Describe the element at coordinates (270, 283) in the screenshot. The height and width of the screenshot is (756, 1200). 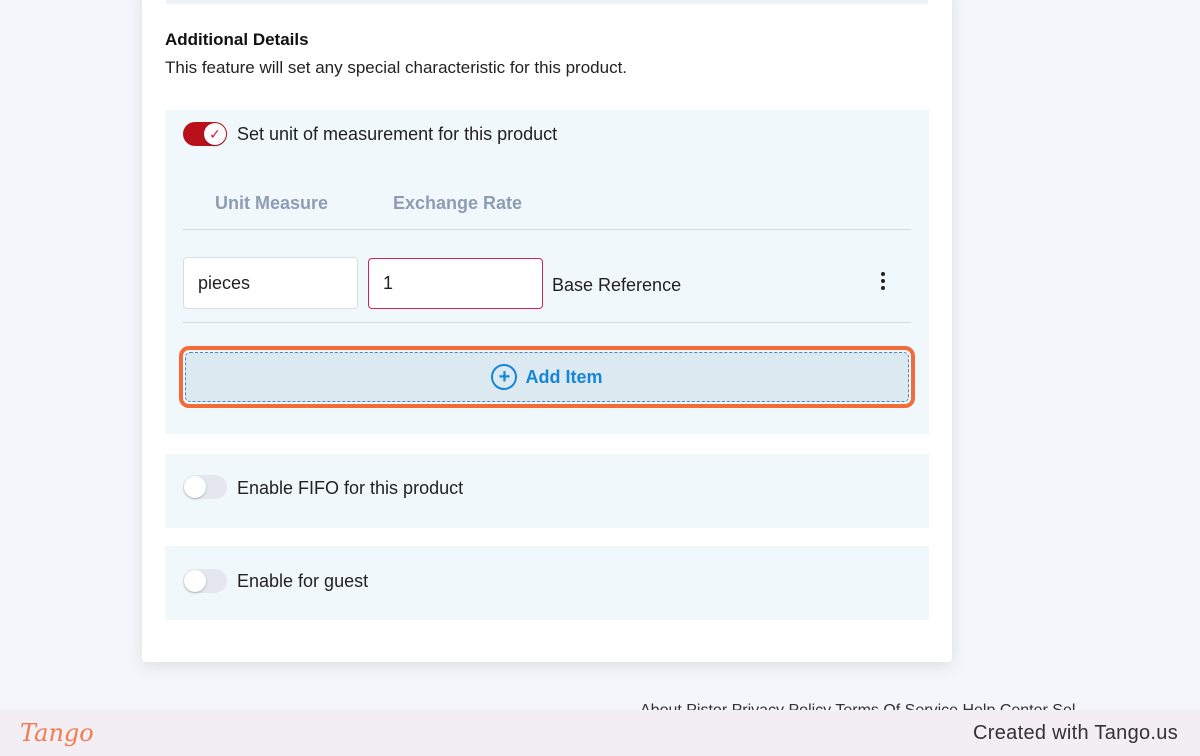
I see `unit-measure-input: pieces` at that location.